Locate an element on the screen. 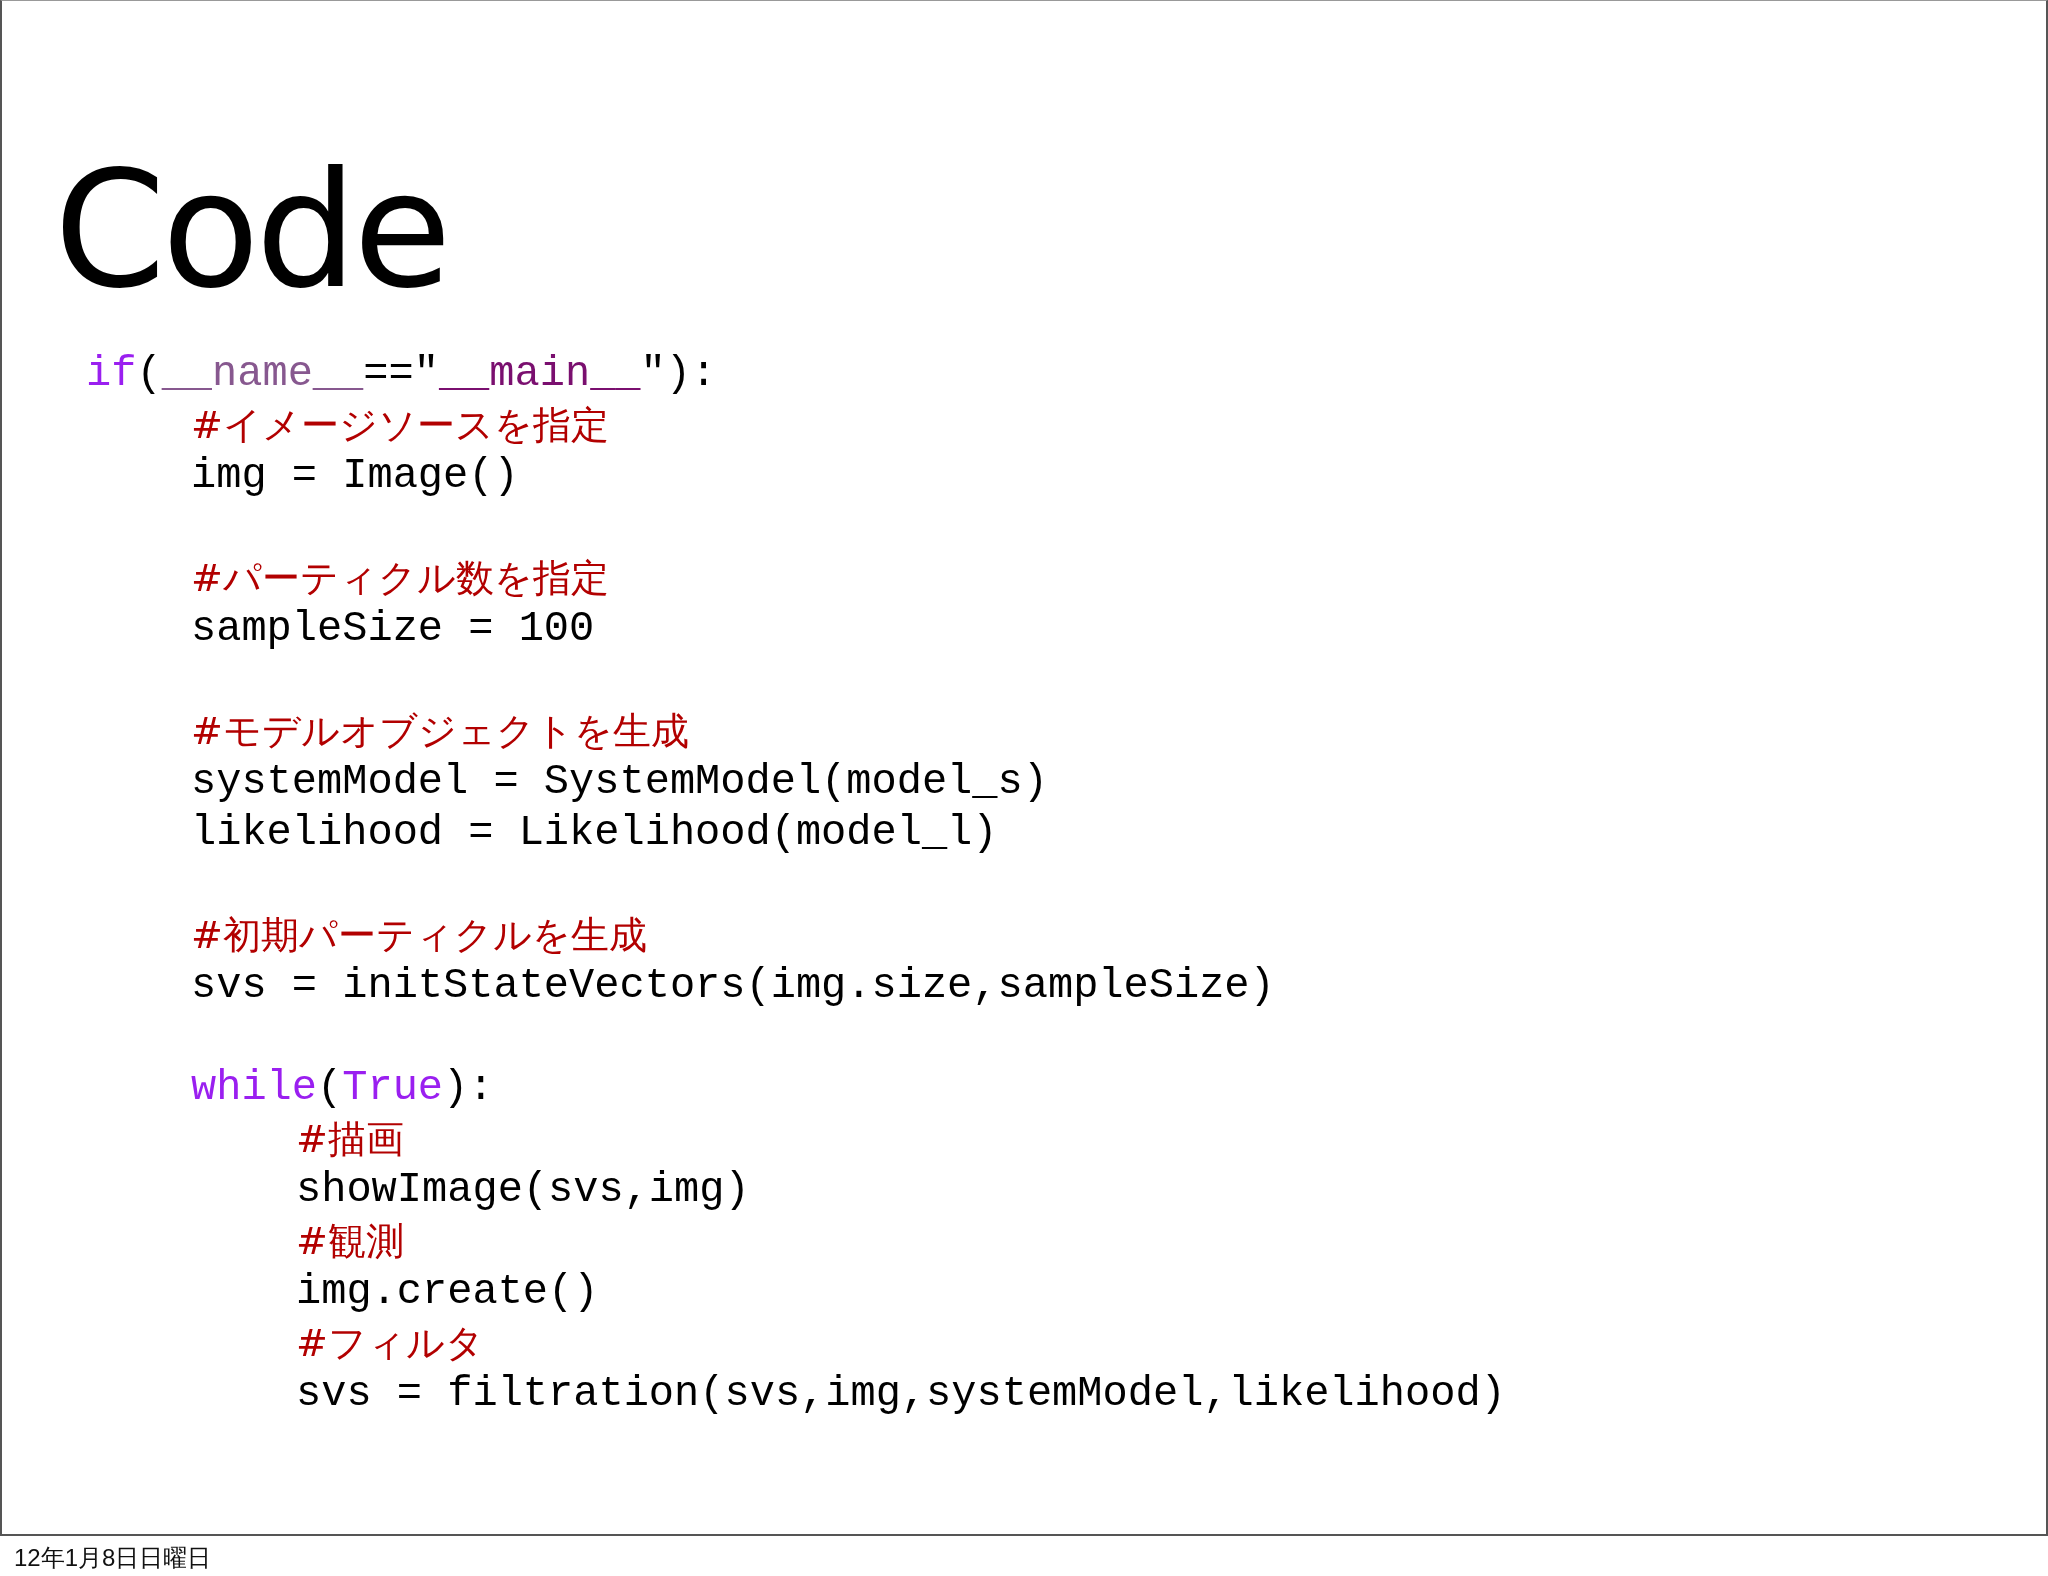 The height and width of the screenshot is (1576, 2048). code-line: while(True): is located at coordinates (342, 1088).